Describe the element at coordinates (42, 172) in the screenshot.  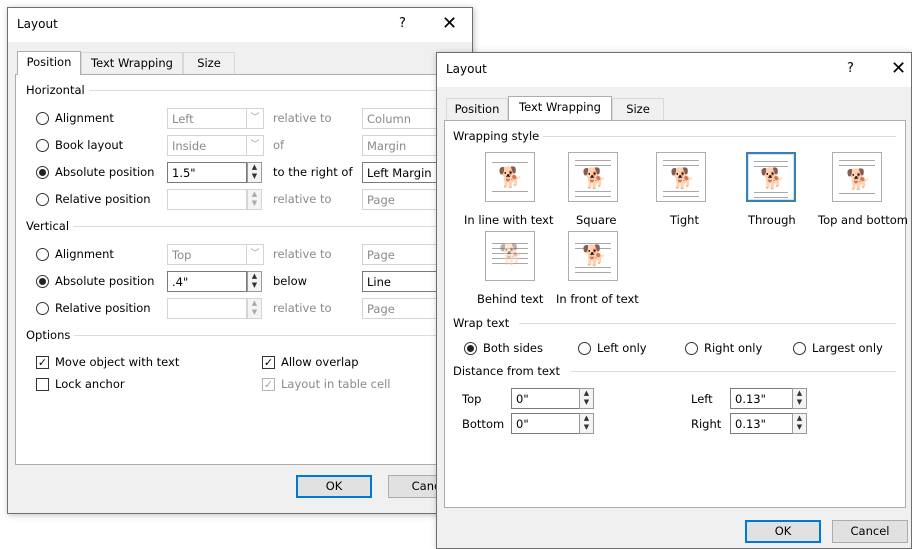
I see `h-absolute-position-radio` at that location.